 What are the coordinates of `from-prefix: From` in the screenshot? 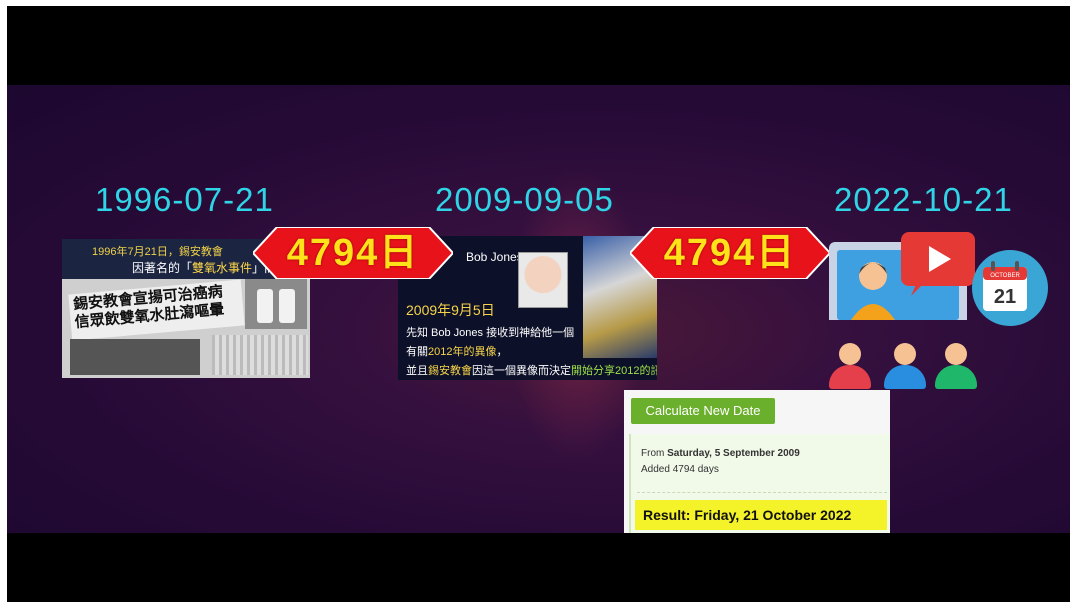 It's located at (654, 453).